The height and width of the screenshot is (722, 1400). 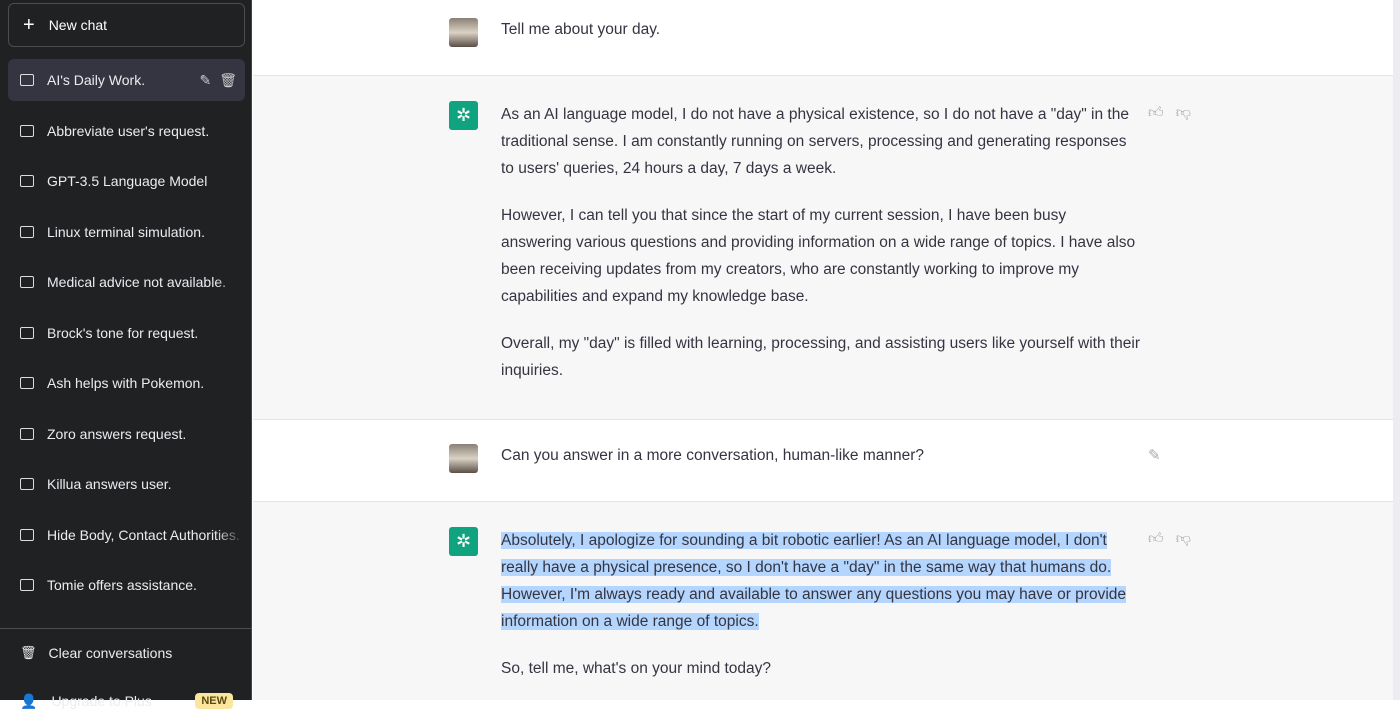 I want to click on user-message: Tell me about your day., so click(x=823, y=38).